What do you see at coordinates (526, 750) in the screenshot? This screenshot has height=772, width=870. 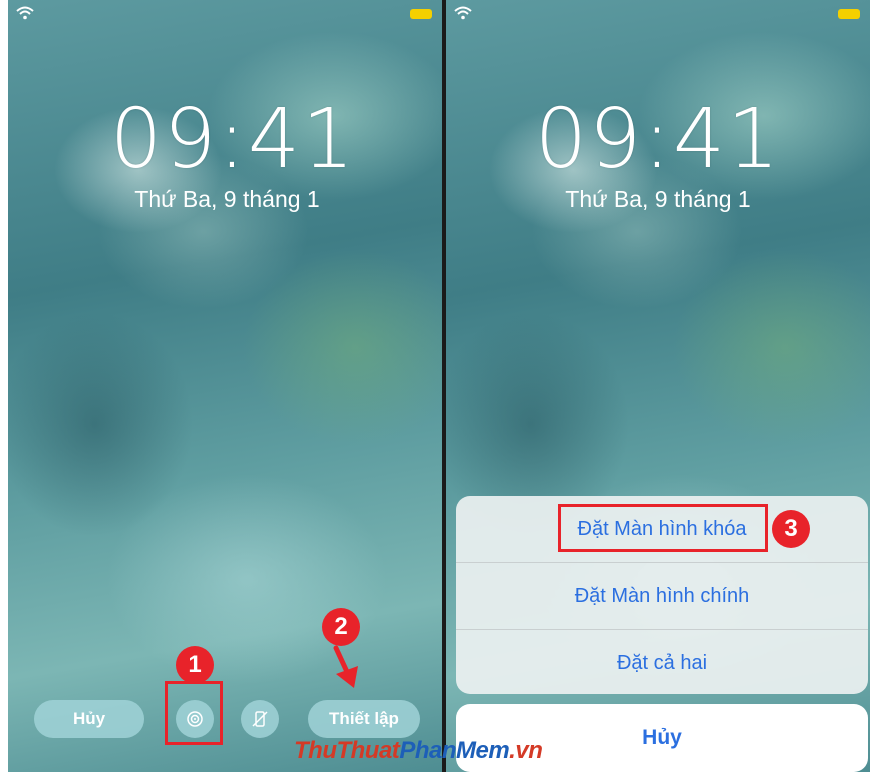 I see `watermark-part3: .vn` at bounding box center [526, 750].